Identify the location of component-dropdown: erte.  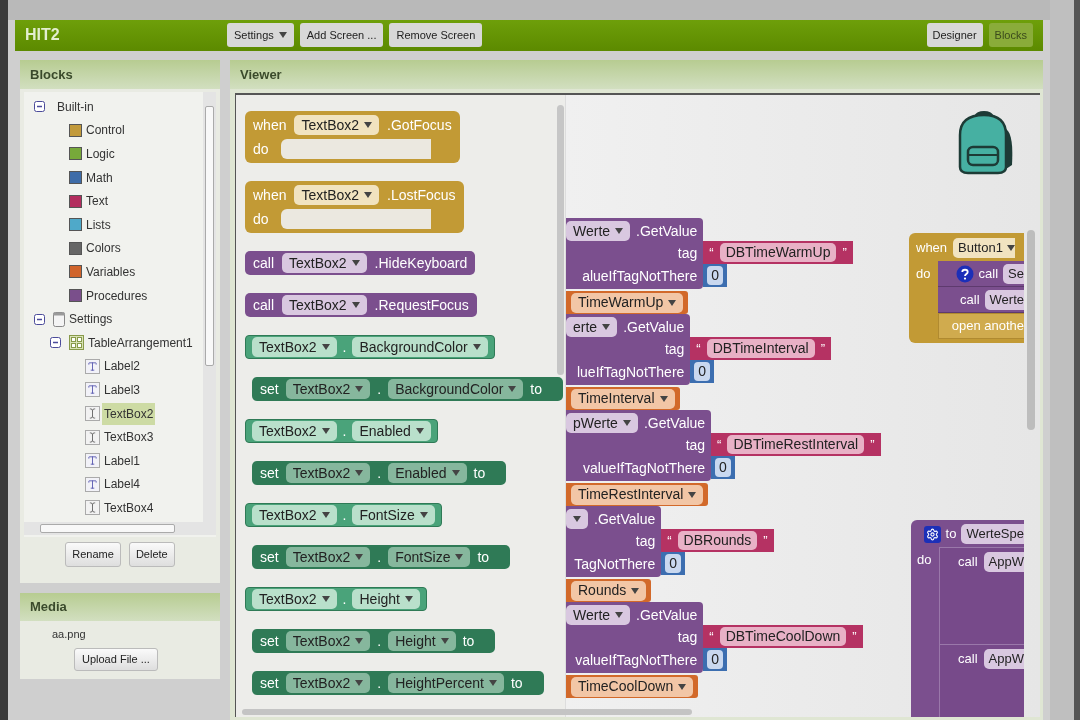
(592, 327).